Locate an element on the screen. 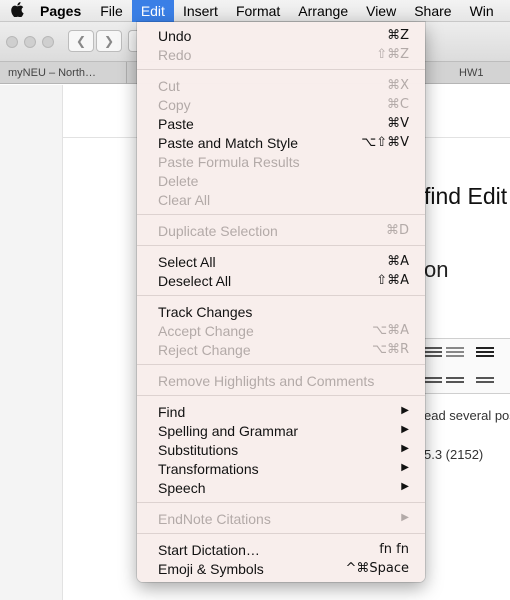  menu-item-track-changes: Track Changes is located at coordinates (281, 311).